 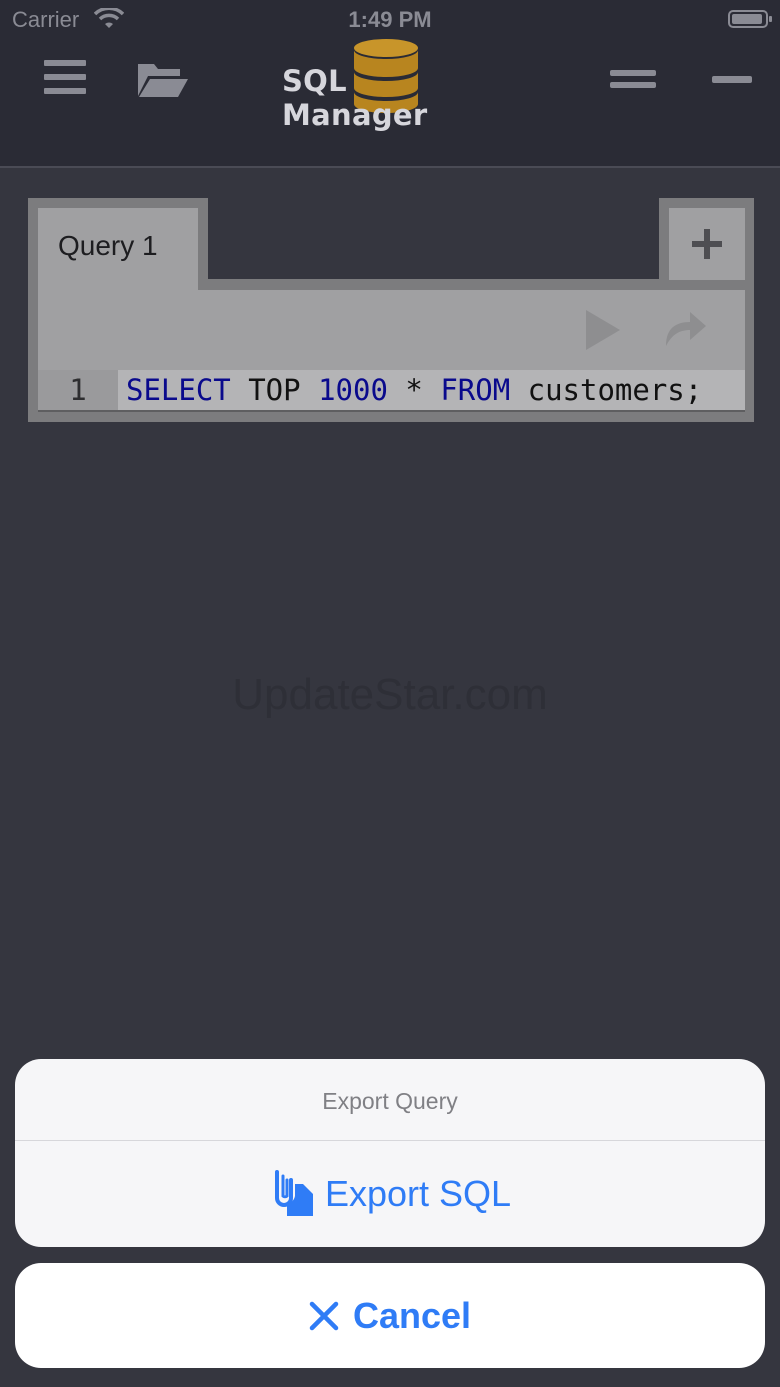 I want to click on export-sql-label: Export SQL, so click(x=418, y=1193).